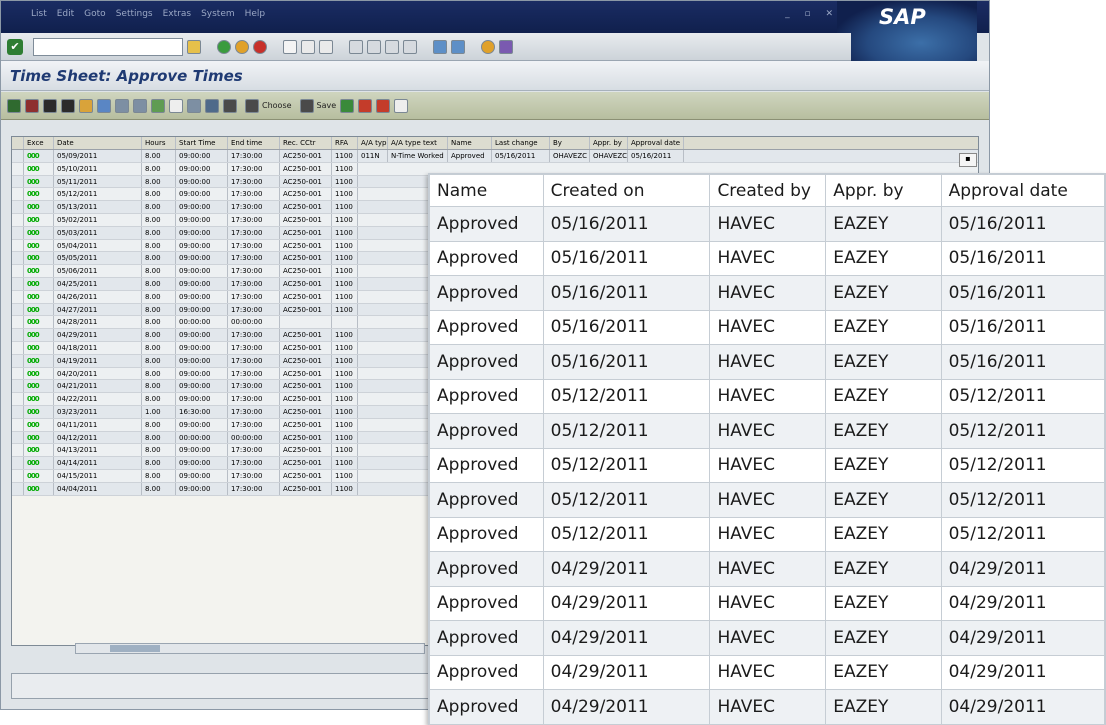 This screenshot has width=1106, height=725. I want to click on approval-col-header: Approval date, so click(1023, 190).